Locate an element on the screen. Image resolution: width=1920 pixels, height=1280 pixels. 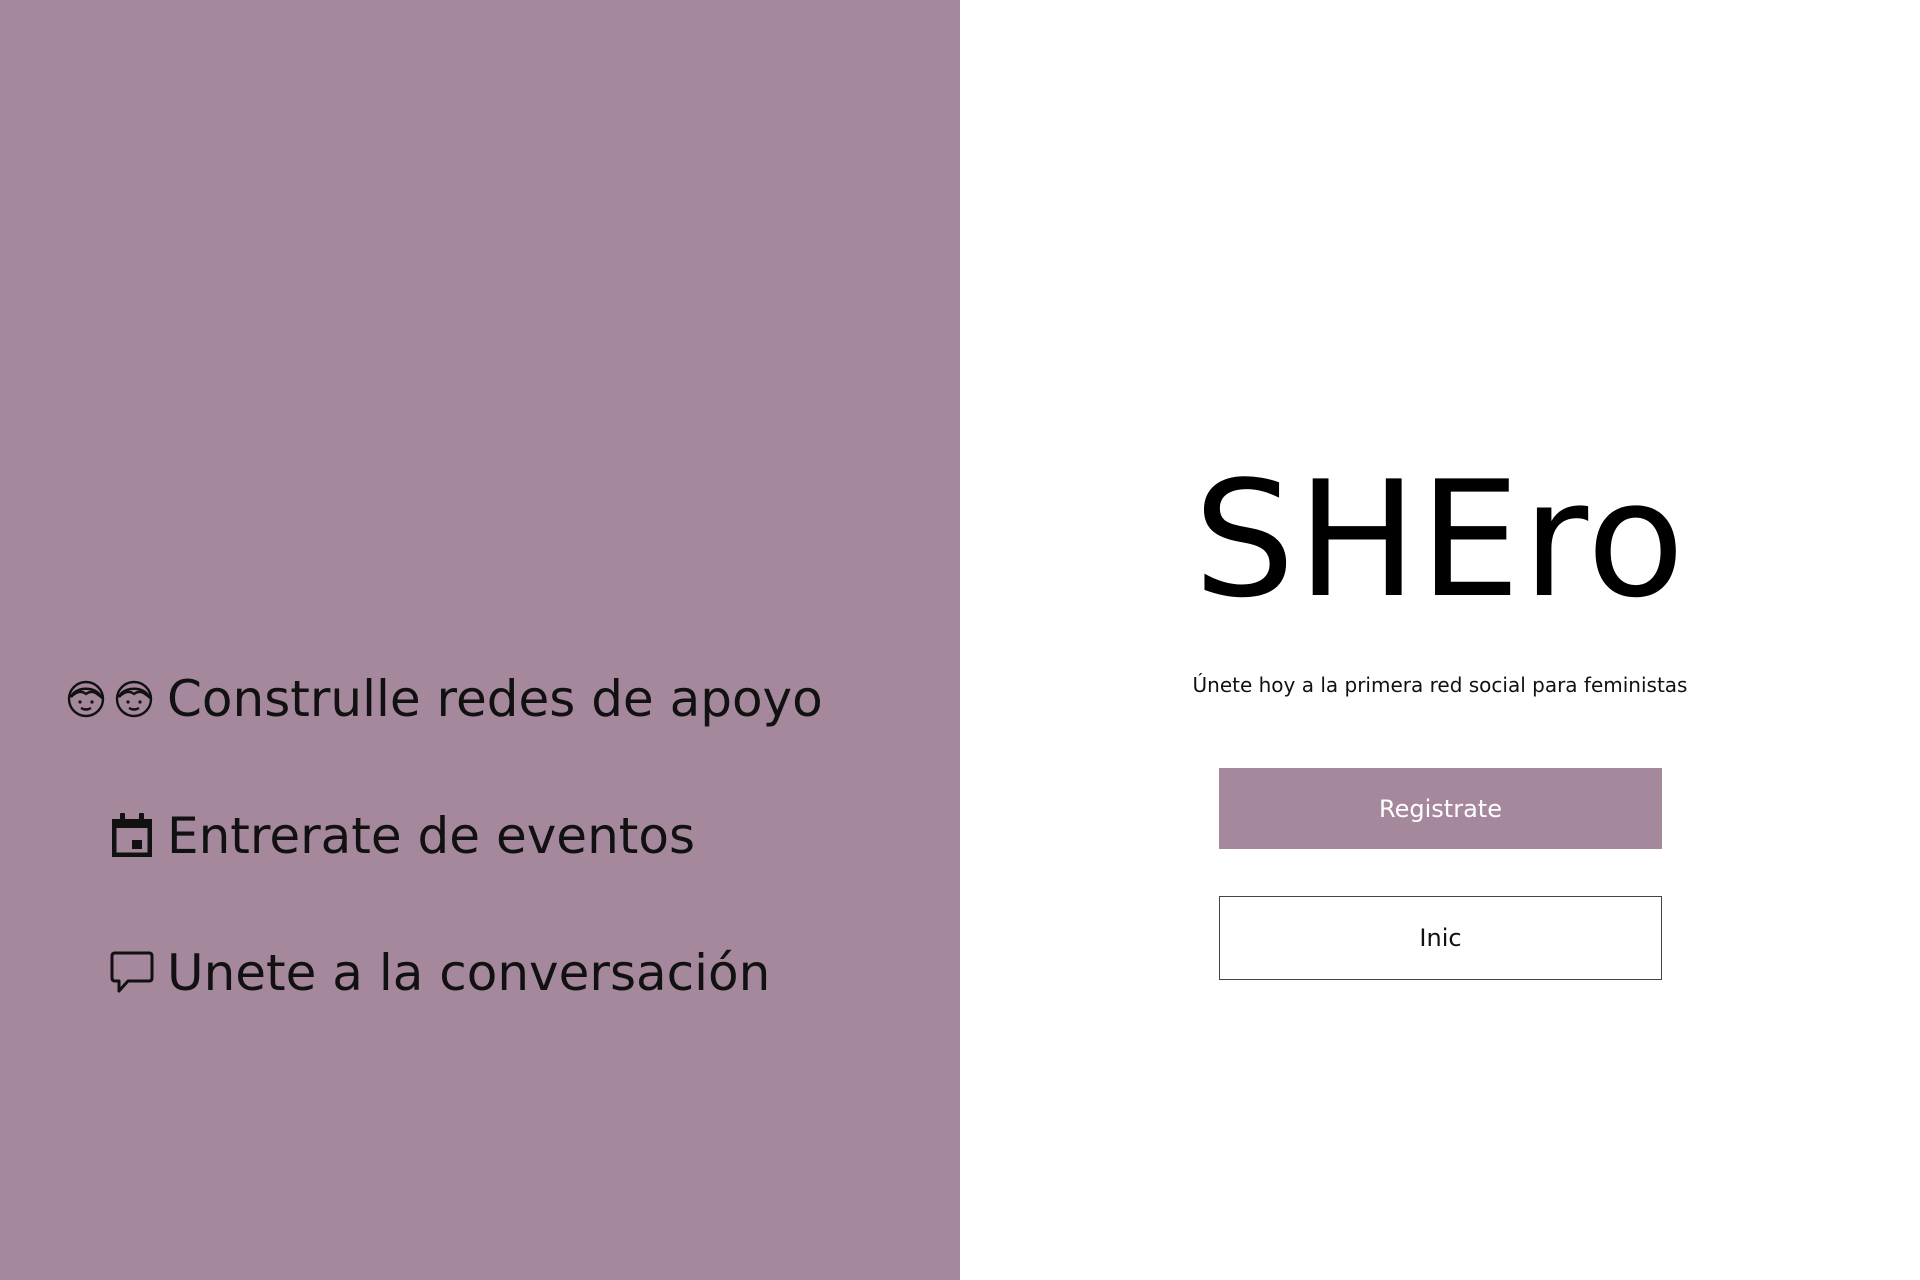
calendar-event-icon is located at coordinates (132, 835).